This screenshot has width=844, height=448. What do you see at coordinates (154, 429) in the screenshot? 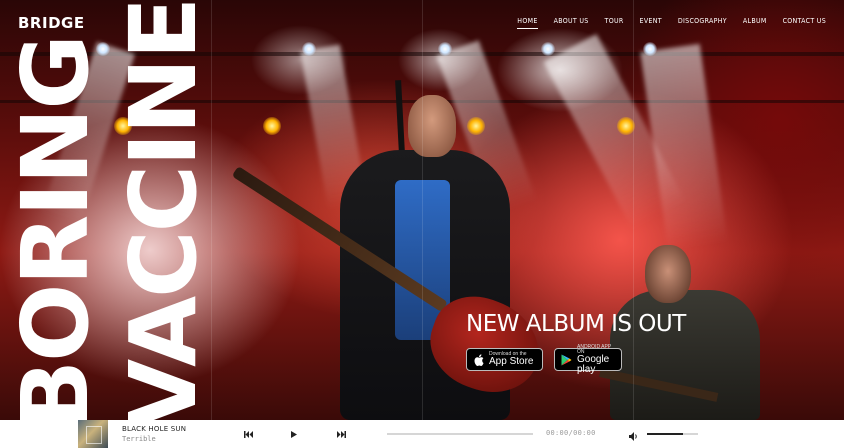
I see `track-title: BLACK HOLE SUN` at bounding box center [154, 429].